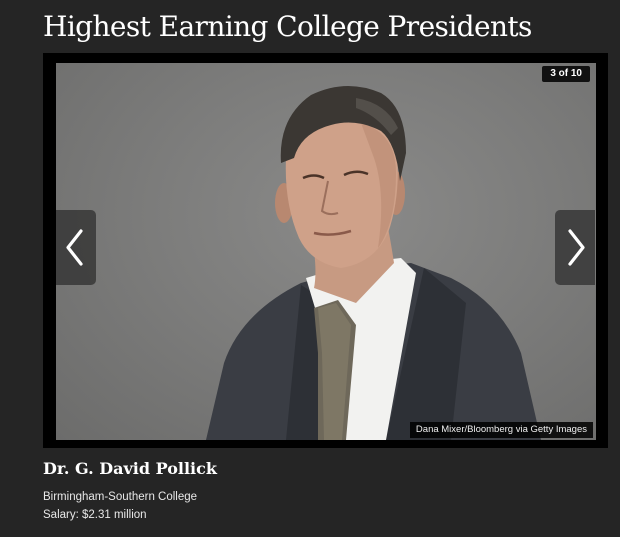  What do you see at coordinates (287, 26) in the screenshot?
I see `page-title: Highest Earning College Presidents` at bounding box center [287, 26].